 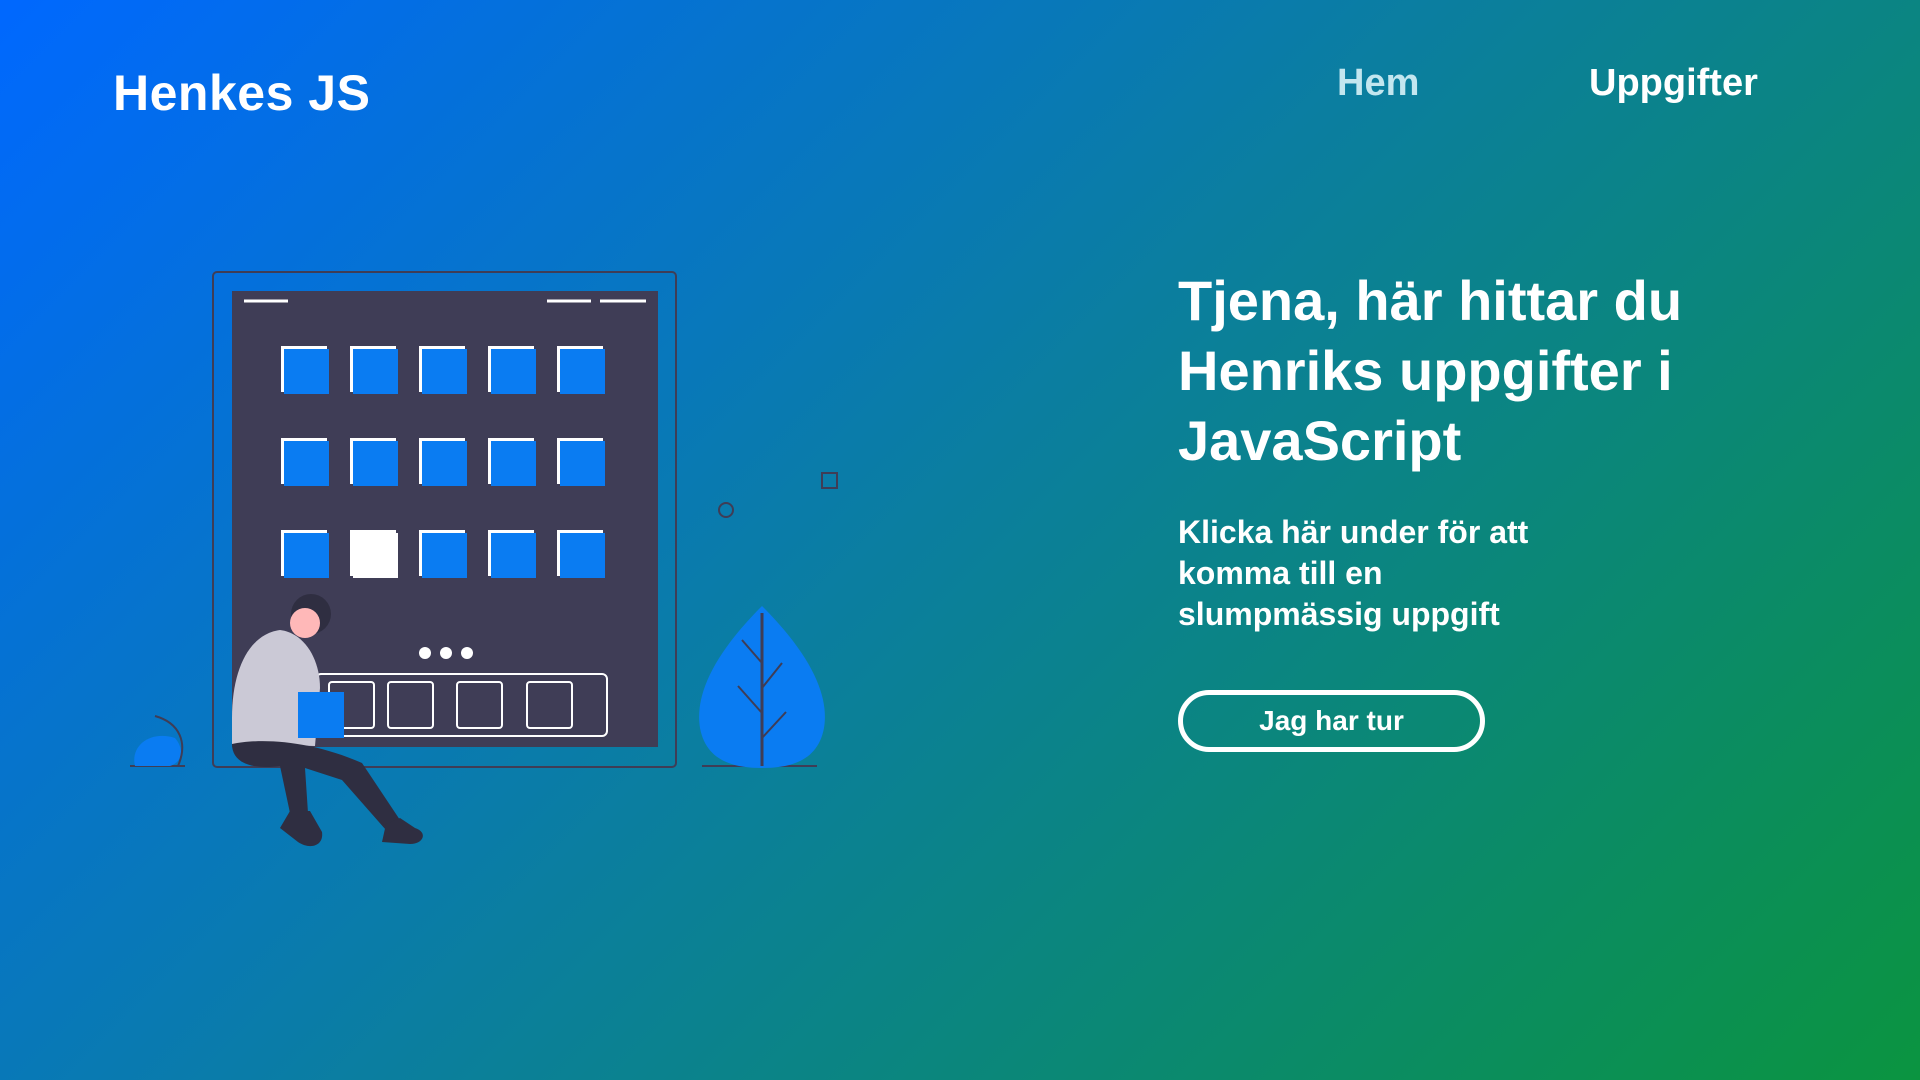 I want to click on lucky-button: Jag har tur, so click(x=1331, y=721).